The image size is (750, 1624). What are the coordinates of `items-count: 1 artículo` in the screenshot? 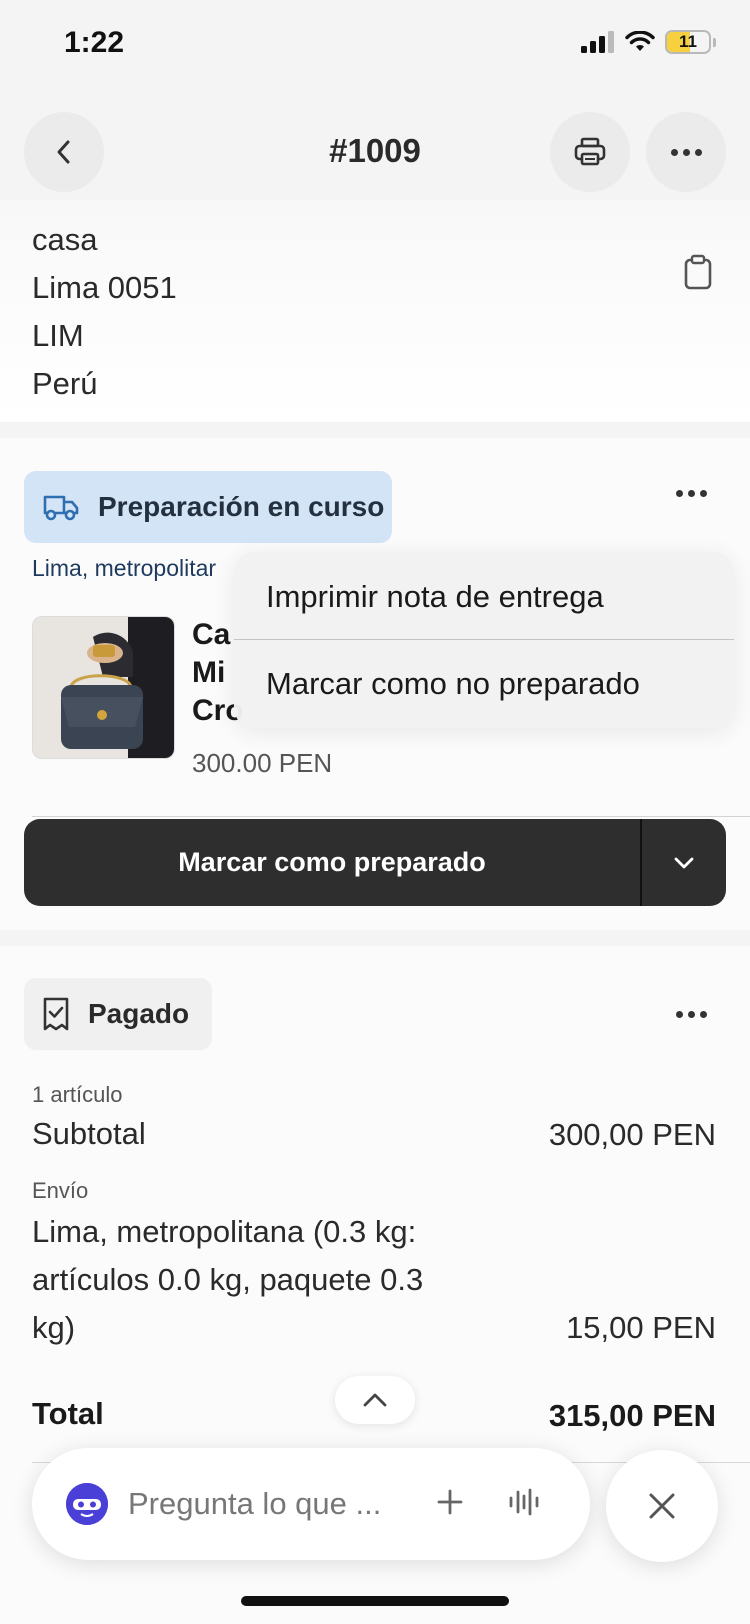 It's located at (77, 1094).